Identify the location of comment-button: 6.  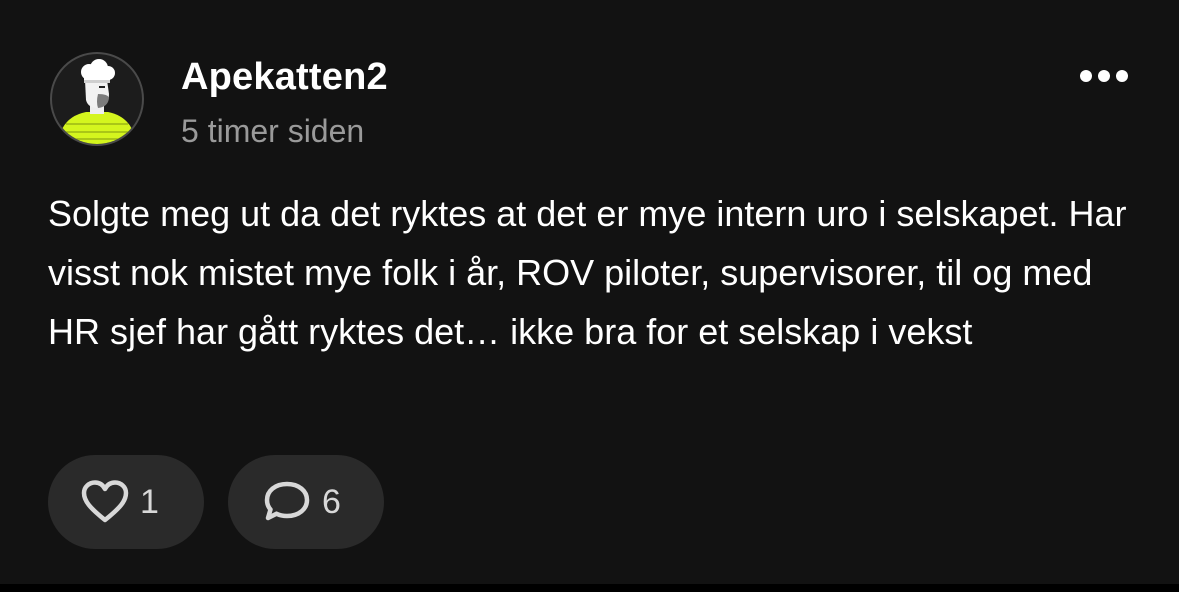
(306, 502).